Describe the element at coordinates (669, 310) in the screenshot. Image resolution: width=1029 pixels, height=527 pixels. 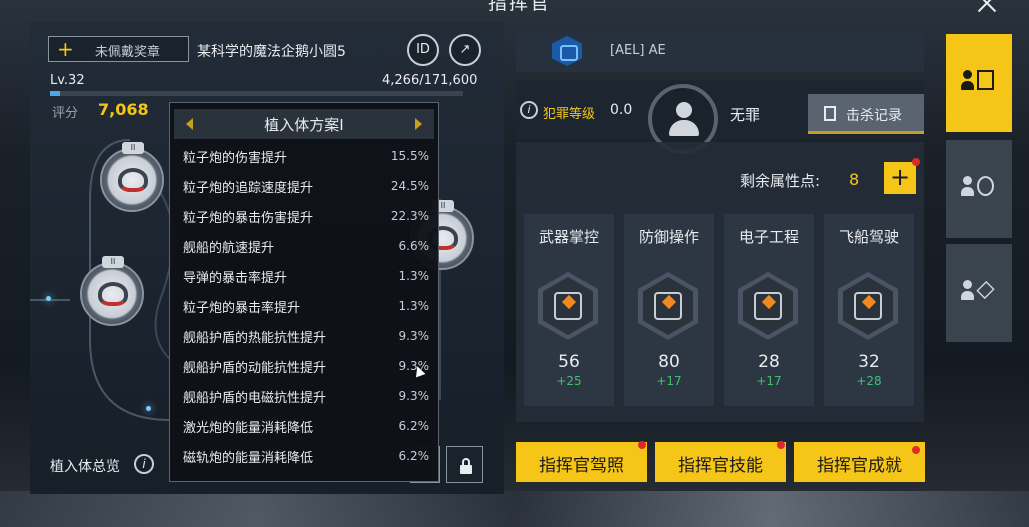
I see `attribute-card: 防御操作 80 +17` at that location.